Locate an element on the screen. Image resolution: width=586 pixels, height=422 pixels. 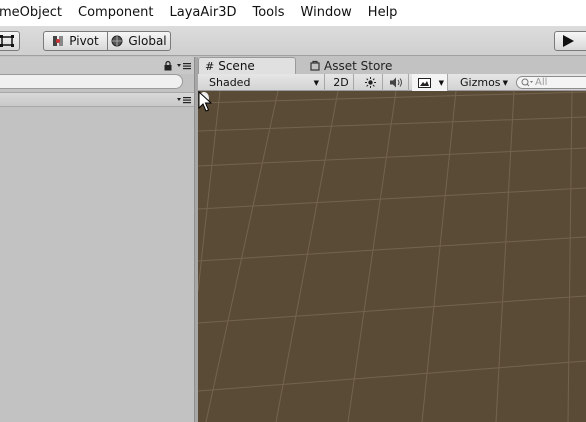
scene-tab-bar: # Scene Asset Store is located at coordinates (392, 65).